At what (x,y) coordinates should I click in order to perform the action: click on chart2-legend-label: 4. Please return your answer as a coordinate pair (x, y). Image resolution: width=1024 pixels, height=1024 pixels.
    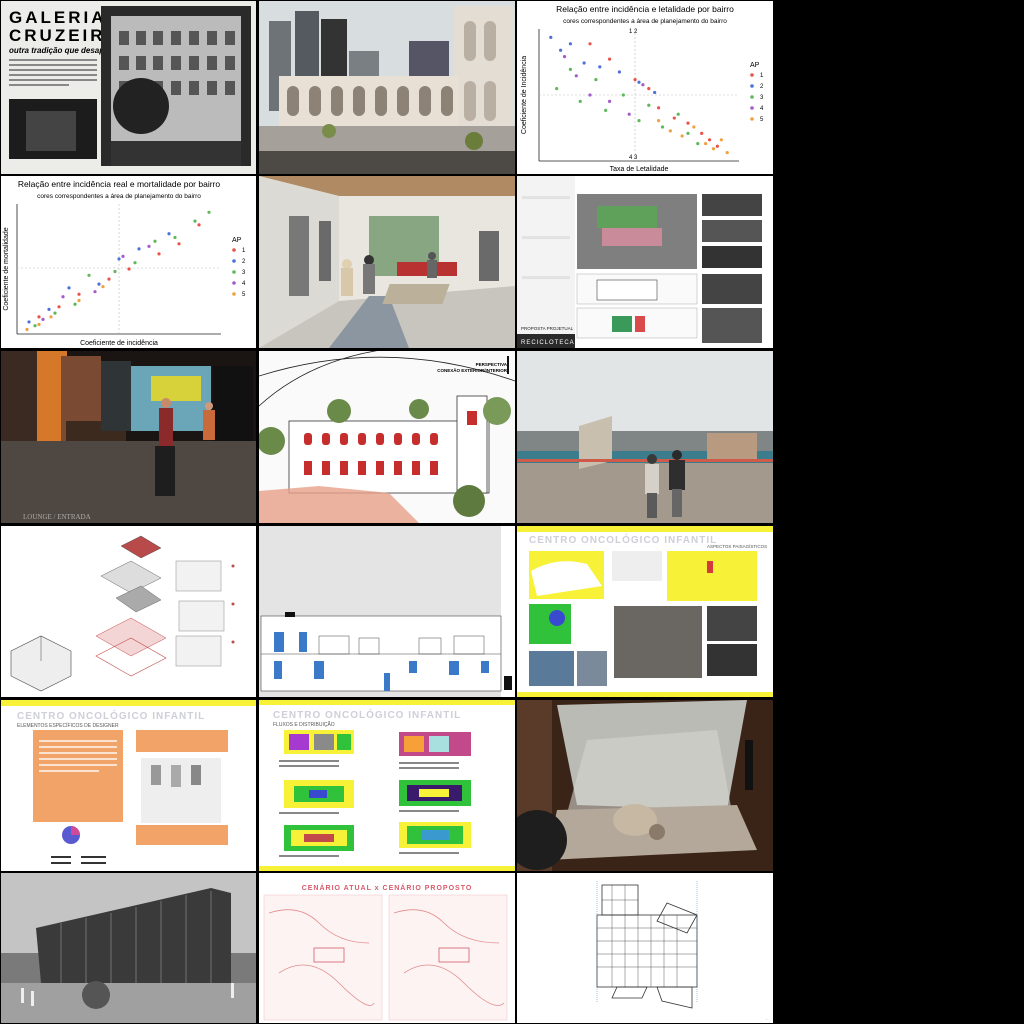
    Looking at the image, I should click on (244, 284).